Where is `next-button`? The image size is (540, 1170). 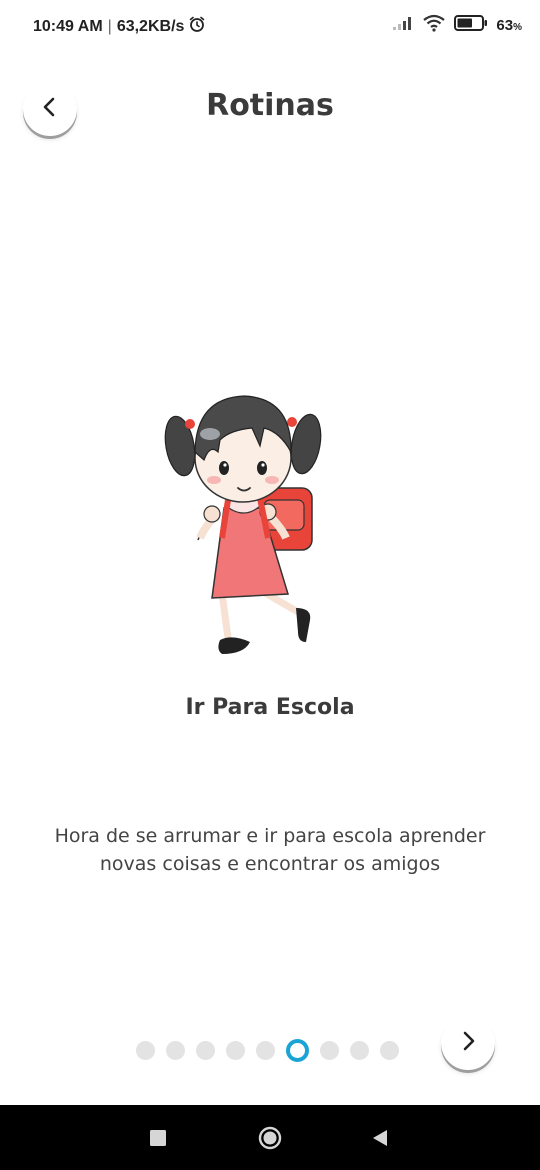
next-button is located at coordinates (468, 1043).